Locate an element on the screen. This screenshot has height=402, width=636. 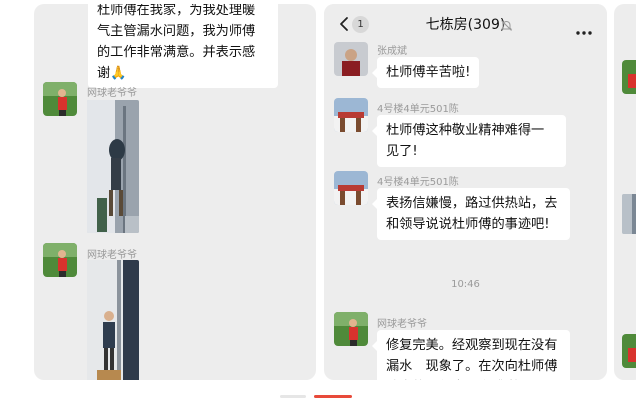
message-bubble: 表扬信嫌慢，路过供热站，去和领导说说杜师傅的事迹吧! is located at coordinates (471, 214).